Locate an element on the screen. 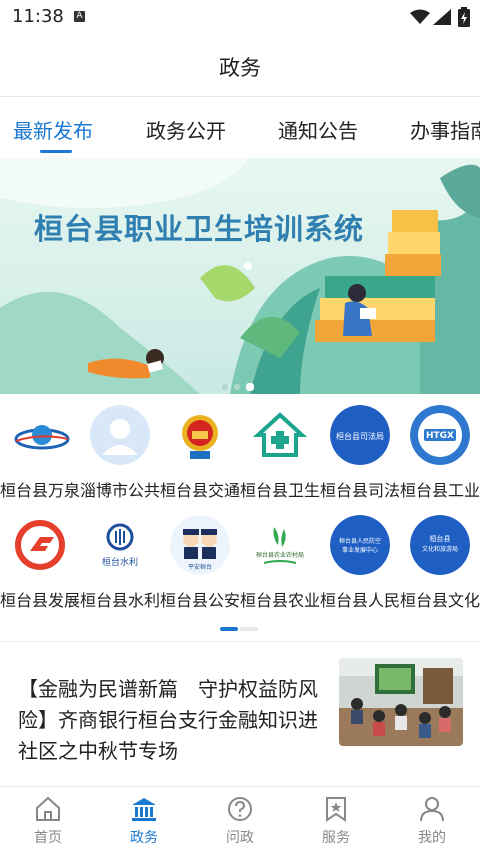  judicial-bureau-icon: 桓台县司法局 is located at coordinates (360, 435).